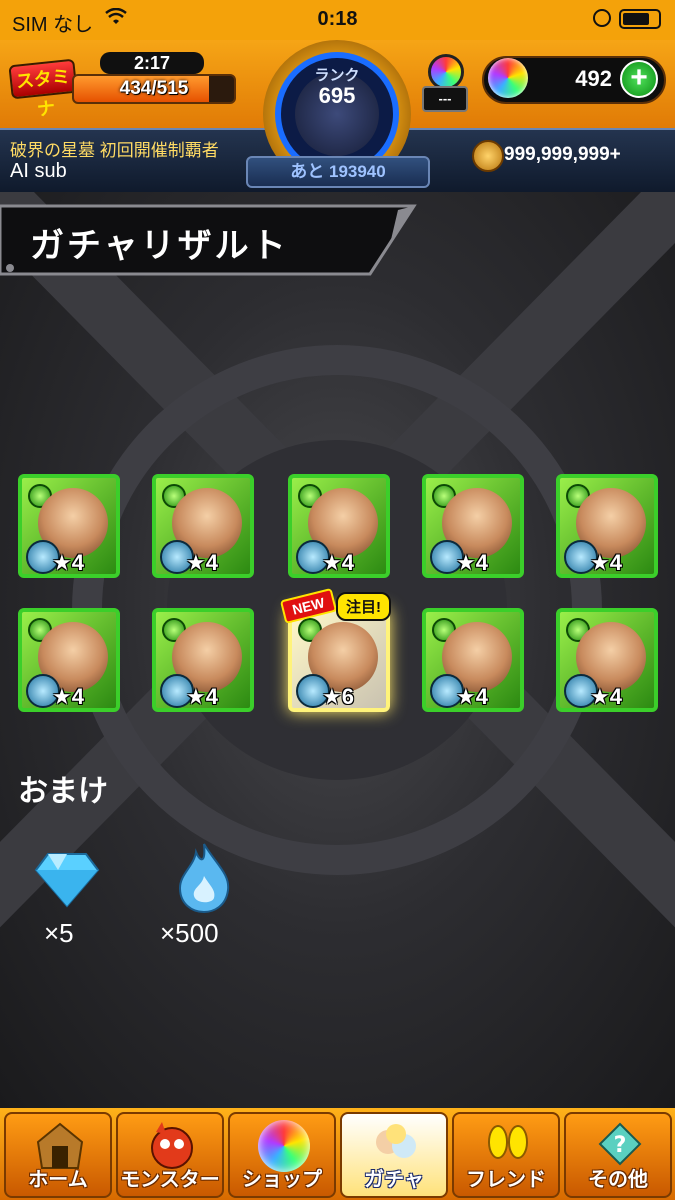  What do you see at coordinates (640, 19) in the screenshot?
I see `battery-icon` at bounding box center [640, 19].